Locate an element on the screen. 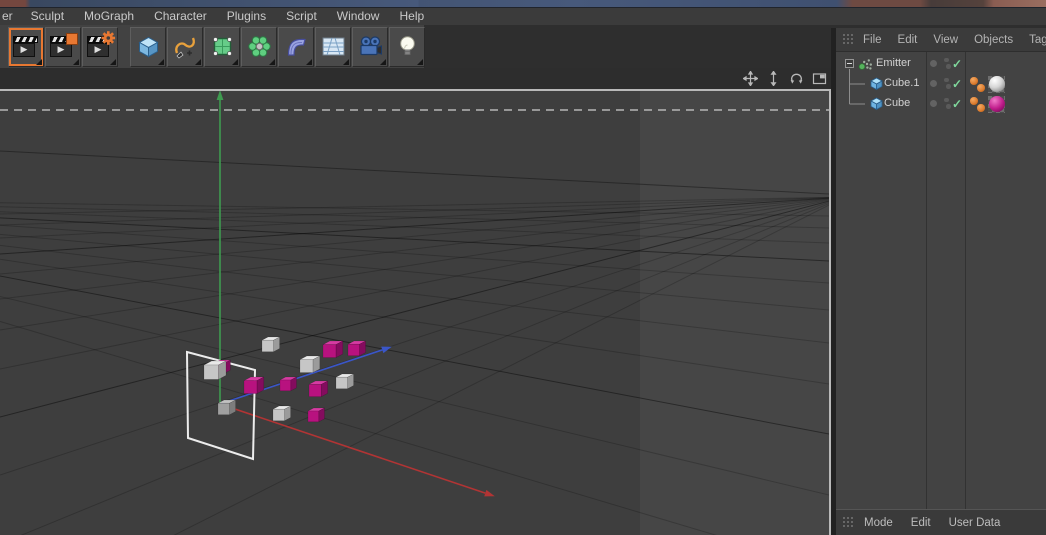  subdivision-surface-button is located at coordinates (222, 46).